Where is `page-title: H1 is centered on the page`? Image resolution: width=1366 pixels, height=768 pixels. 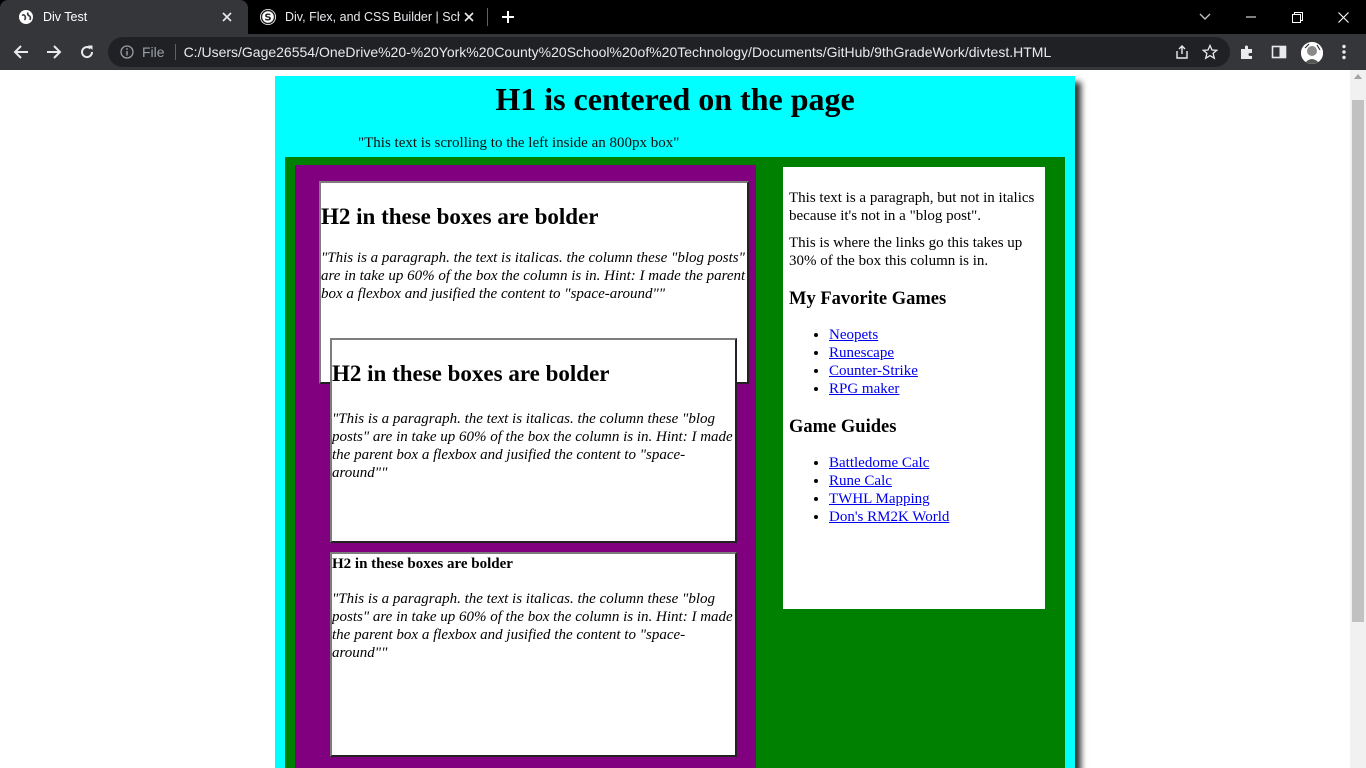 page-title: H1 is centered on the page is located at coordinates (675, 99).